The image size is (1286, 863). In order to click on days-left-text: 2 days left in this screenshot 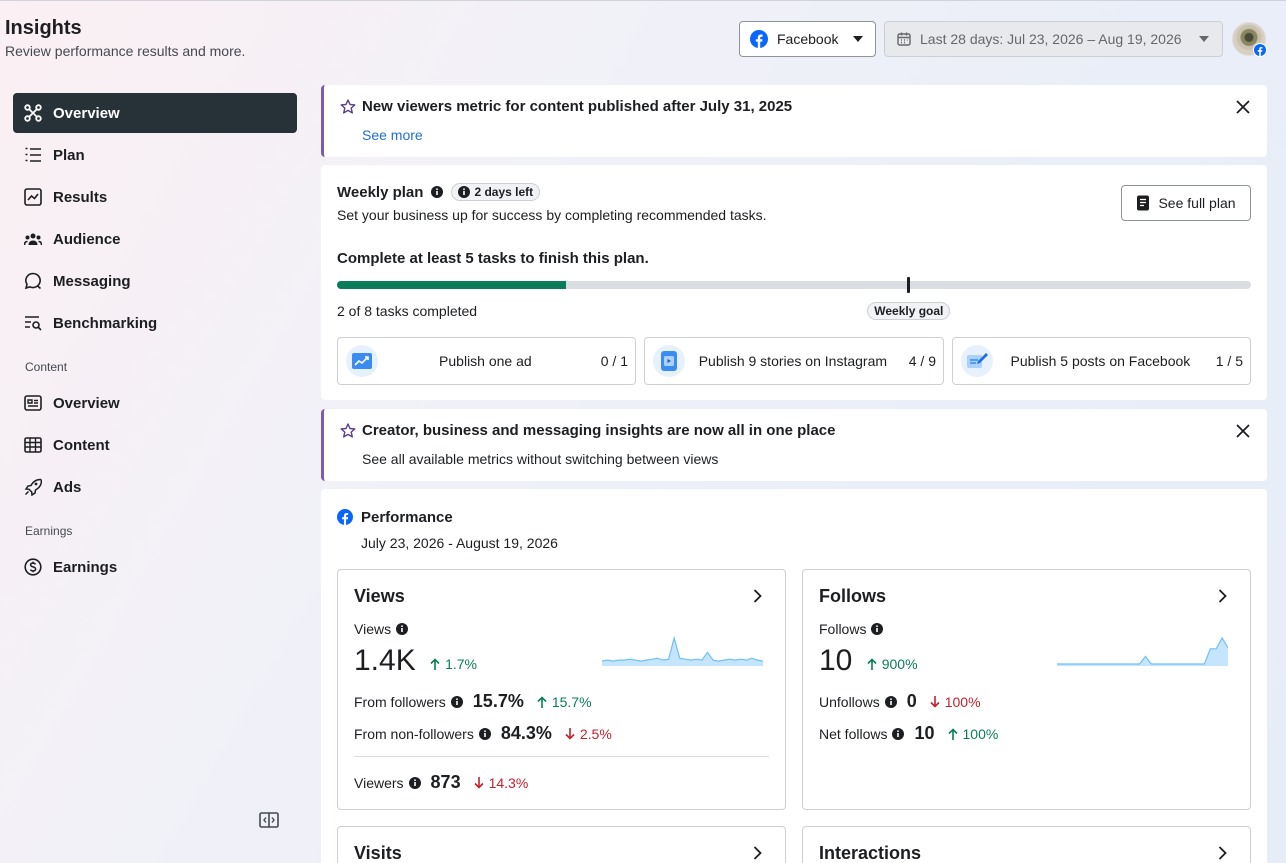, I will do `click(504, 192)`.